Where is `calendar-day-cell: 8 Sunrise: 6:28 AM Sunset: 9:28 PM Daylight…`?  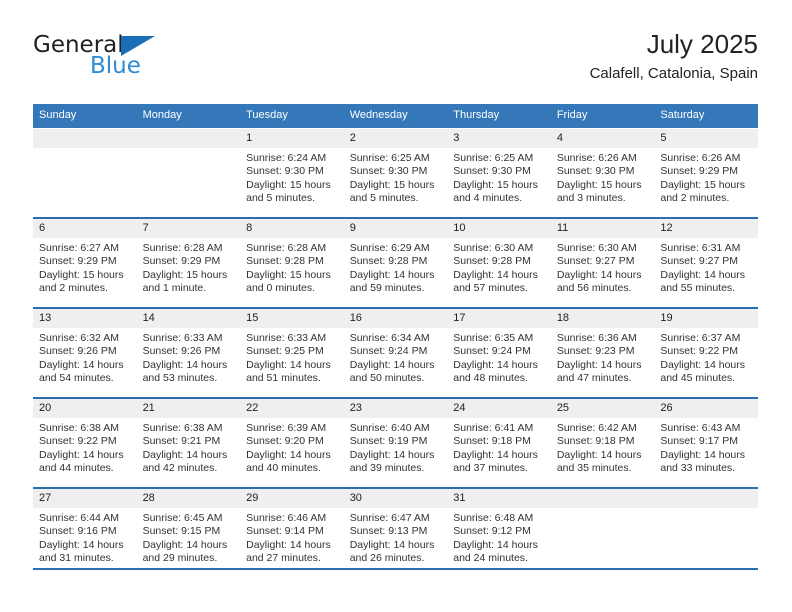
calendar-day-cell: 8 Sunrise: 6:28 AM Sunset: 9:28 PM Daylight… is located at coordinates (292, 262).